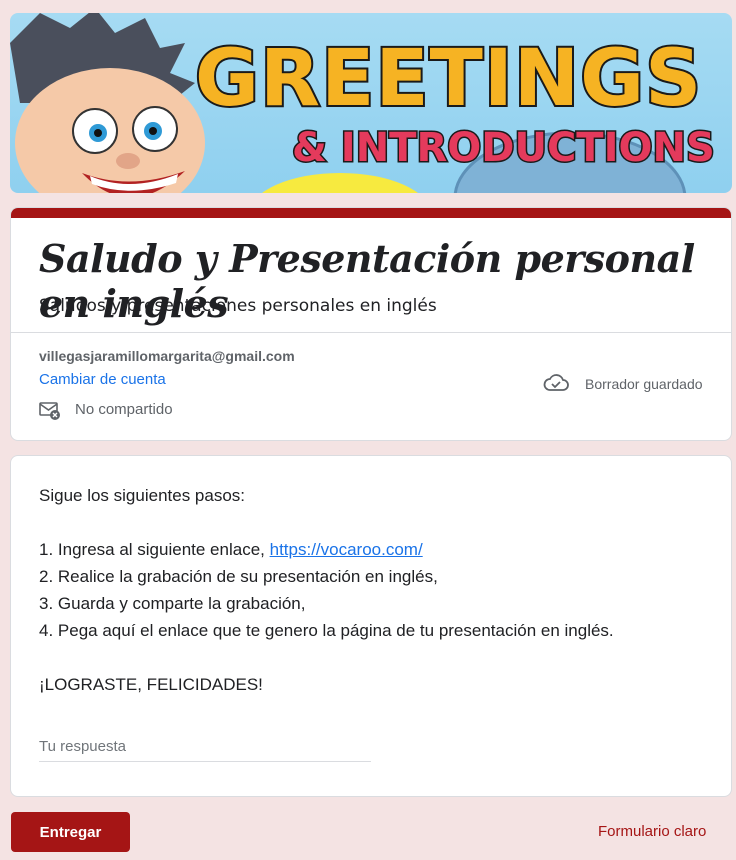  What do you see at coordinates (448, 79) in the screenshot?
I see `banner-title-line1: GREETINGS` at bounding box center [448, 79].